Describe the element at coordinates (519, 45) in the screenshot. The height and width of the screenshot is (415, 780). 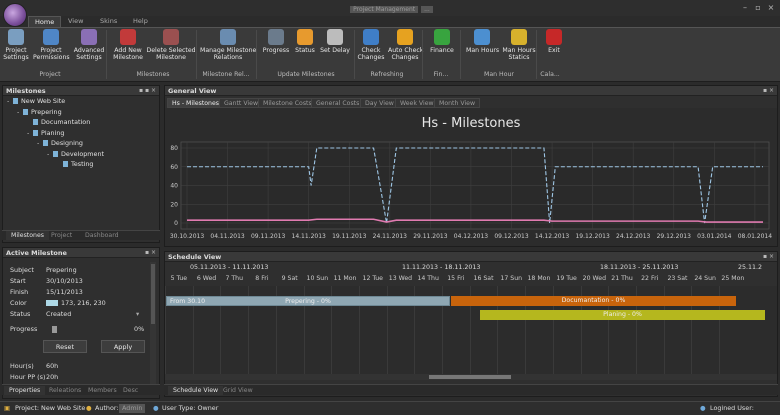
I see `bars-button: Man Hours Statics` at that location.